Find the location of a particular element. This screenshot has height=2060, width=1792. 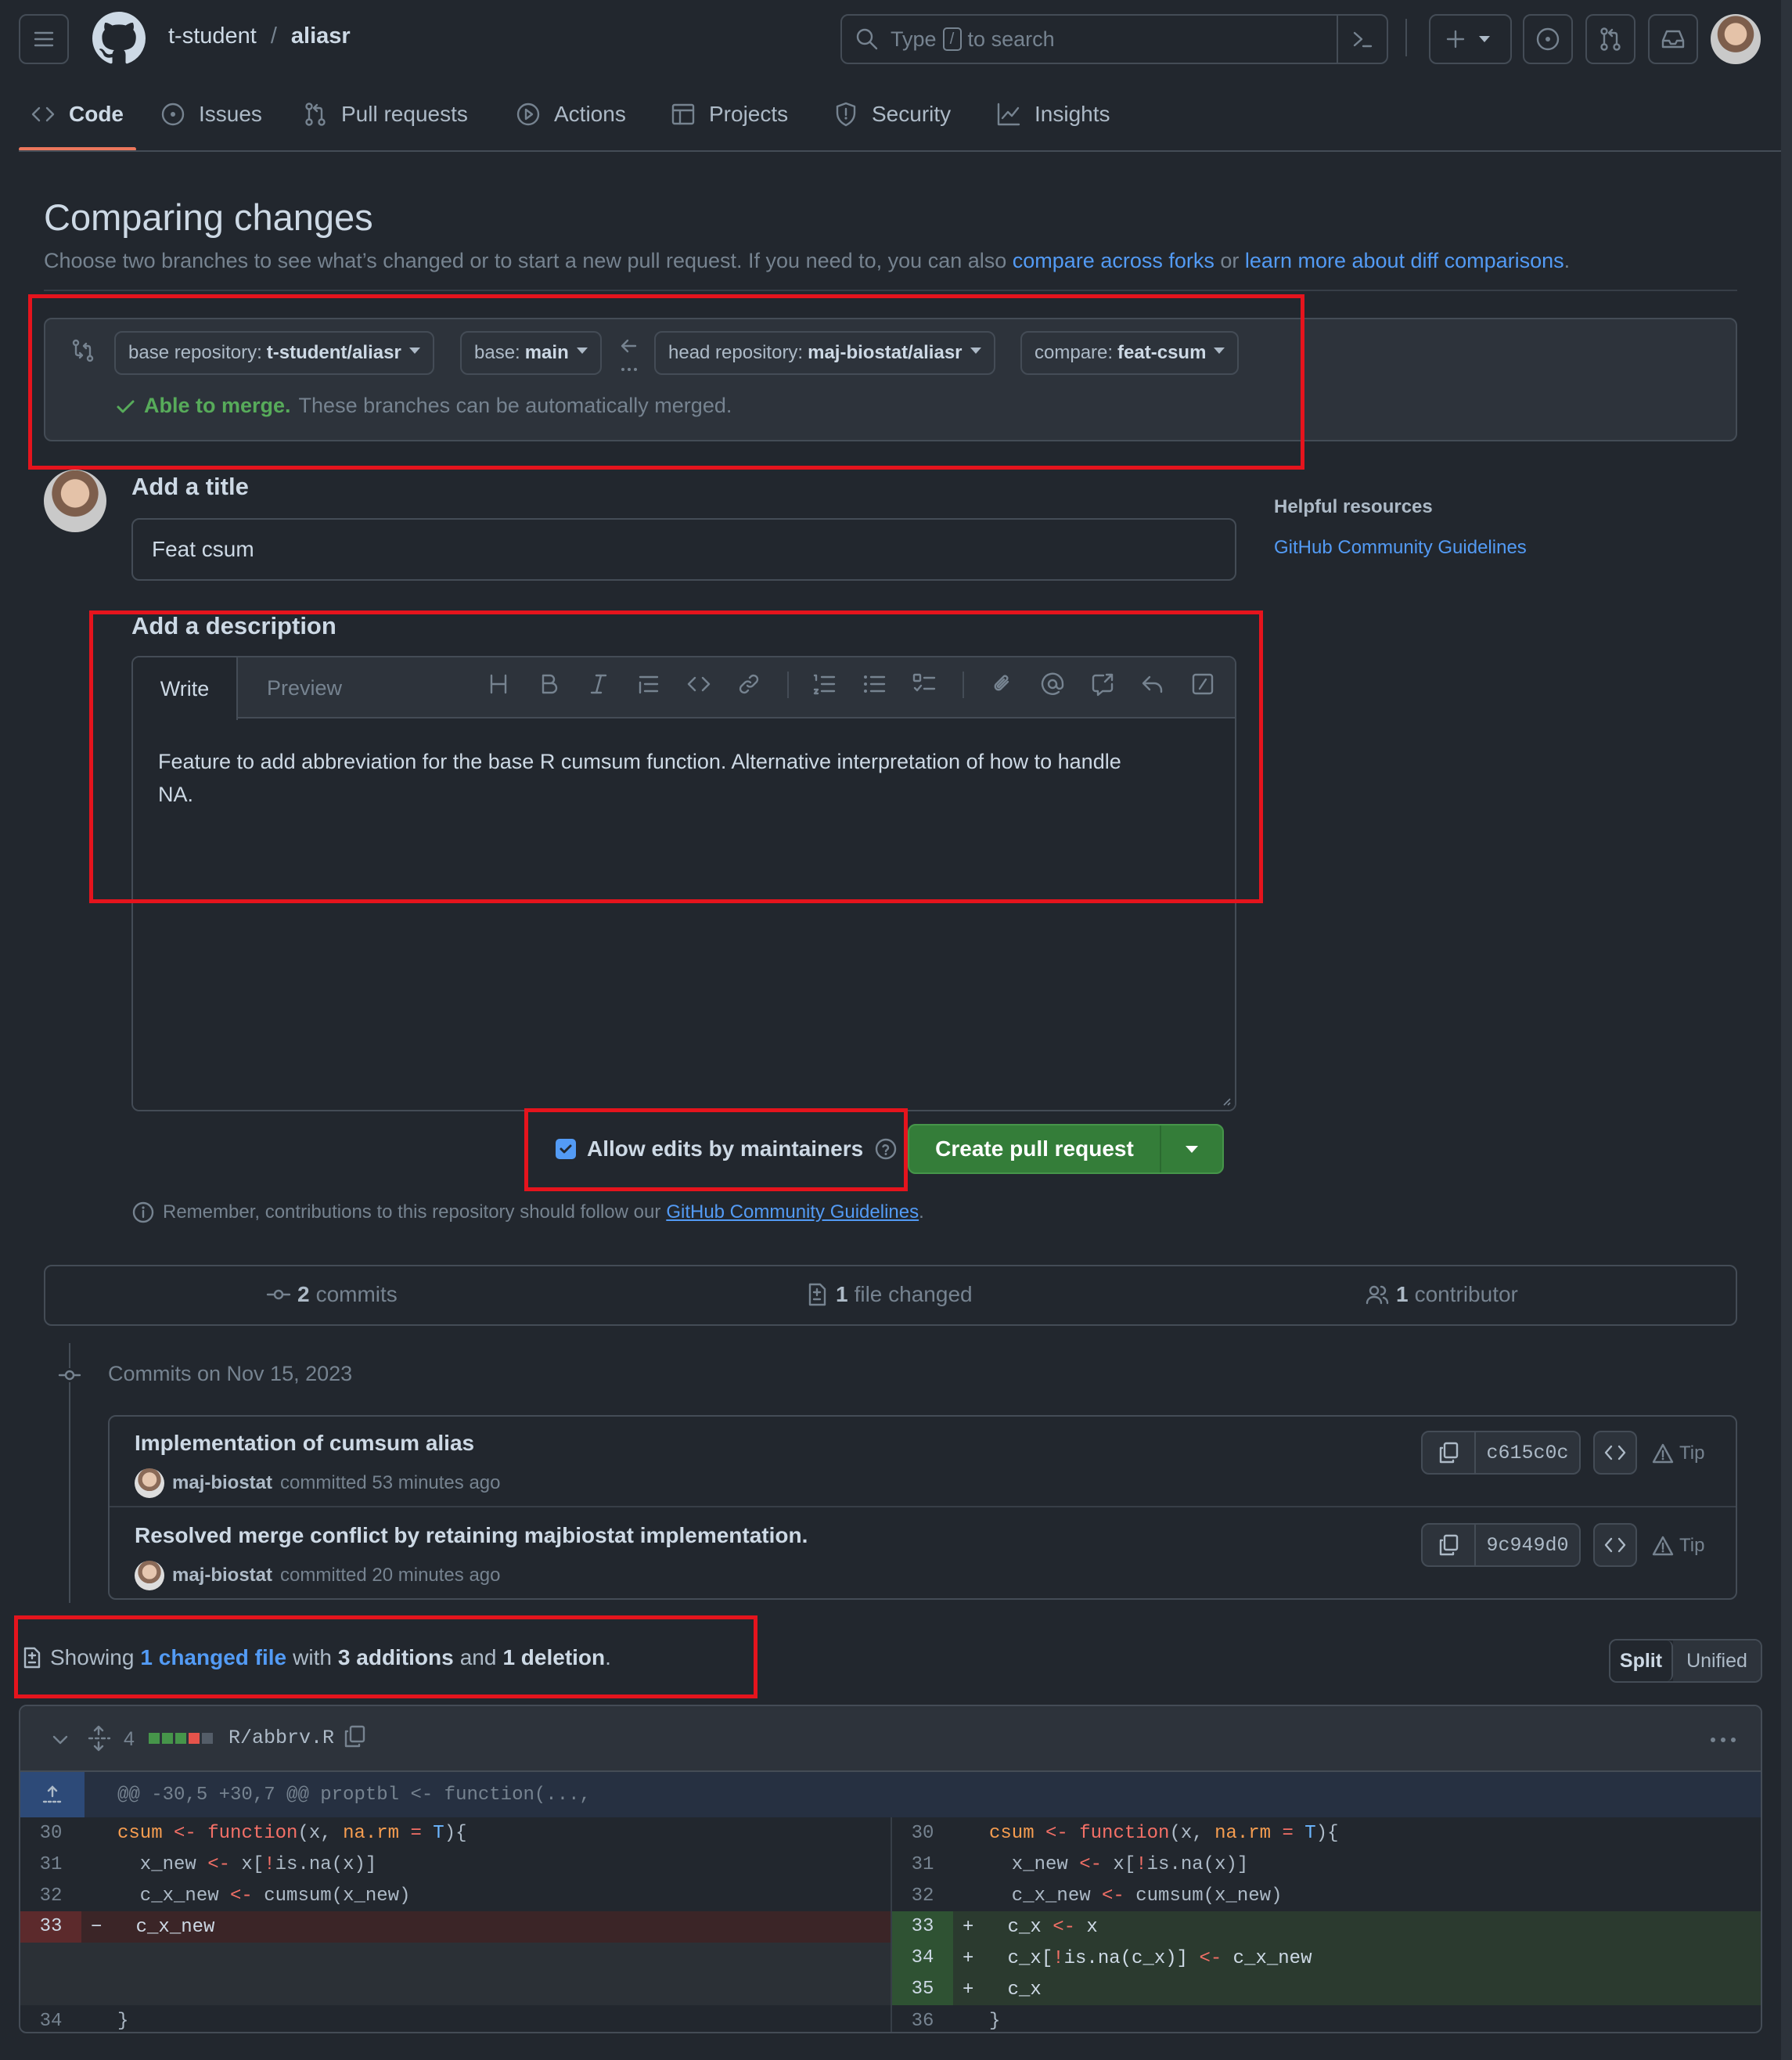

files-changed-count: 1 file changed is located at coordinates (888, 1294).